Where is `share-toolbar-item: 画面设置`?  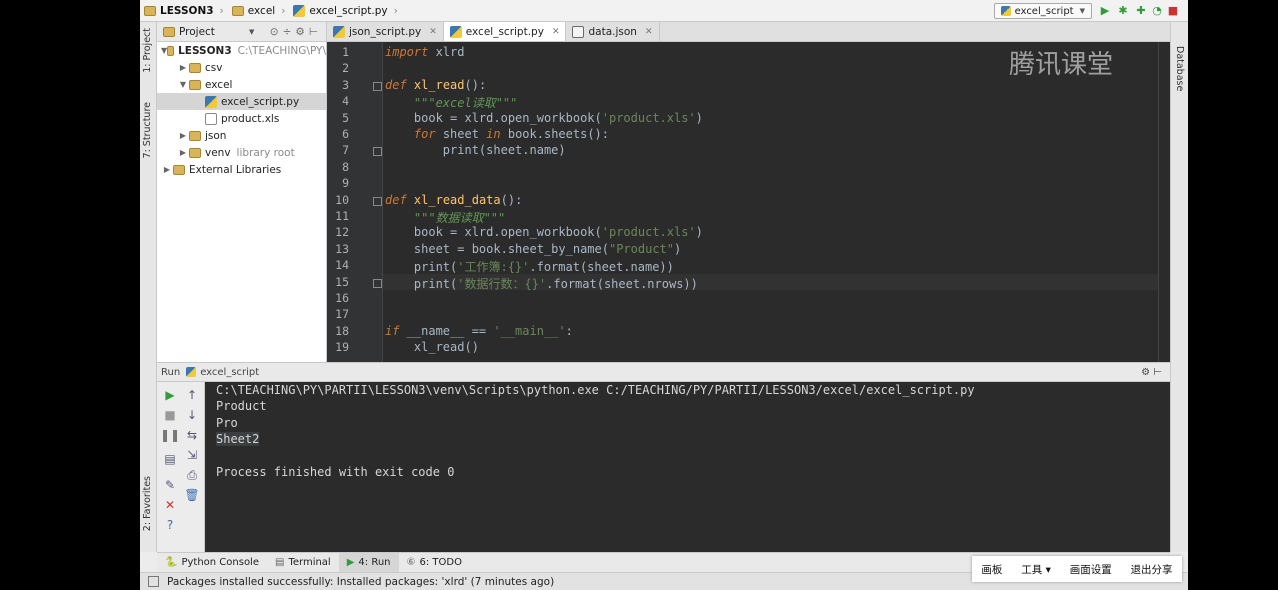
share-toolbar-item: 画面设置 is located at coordinates (1091, 569).